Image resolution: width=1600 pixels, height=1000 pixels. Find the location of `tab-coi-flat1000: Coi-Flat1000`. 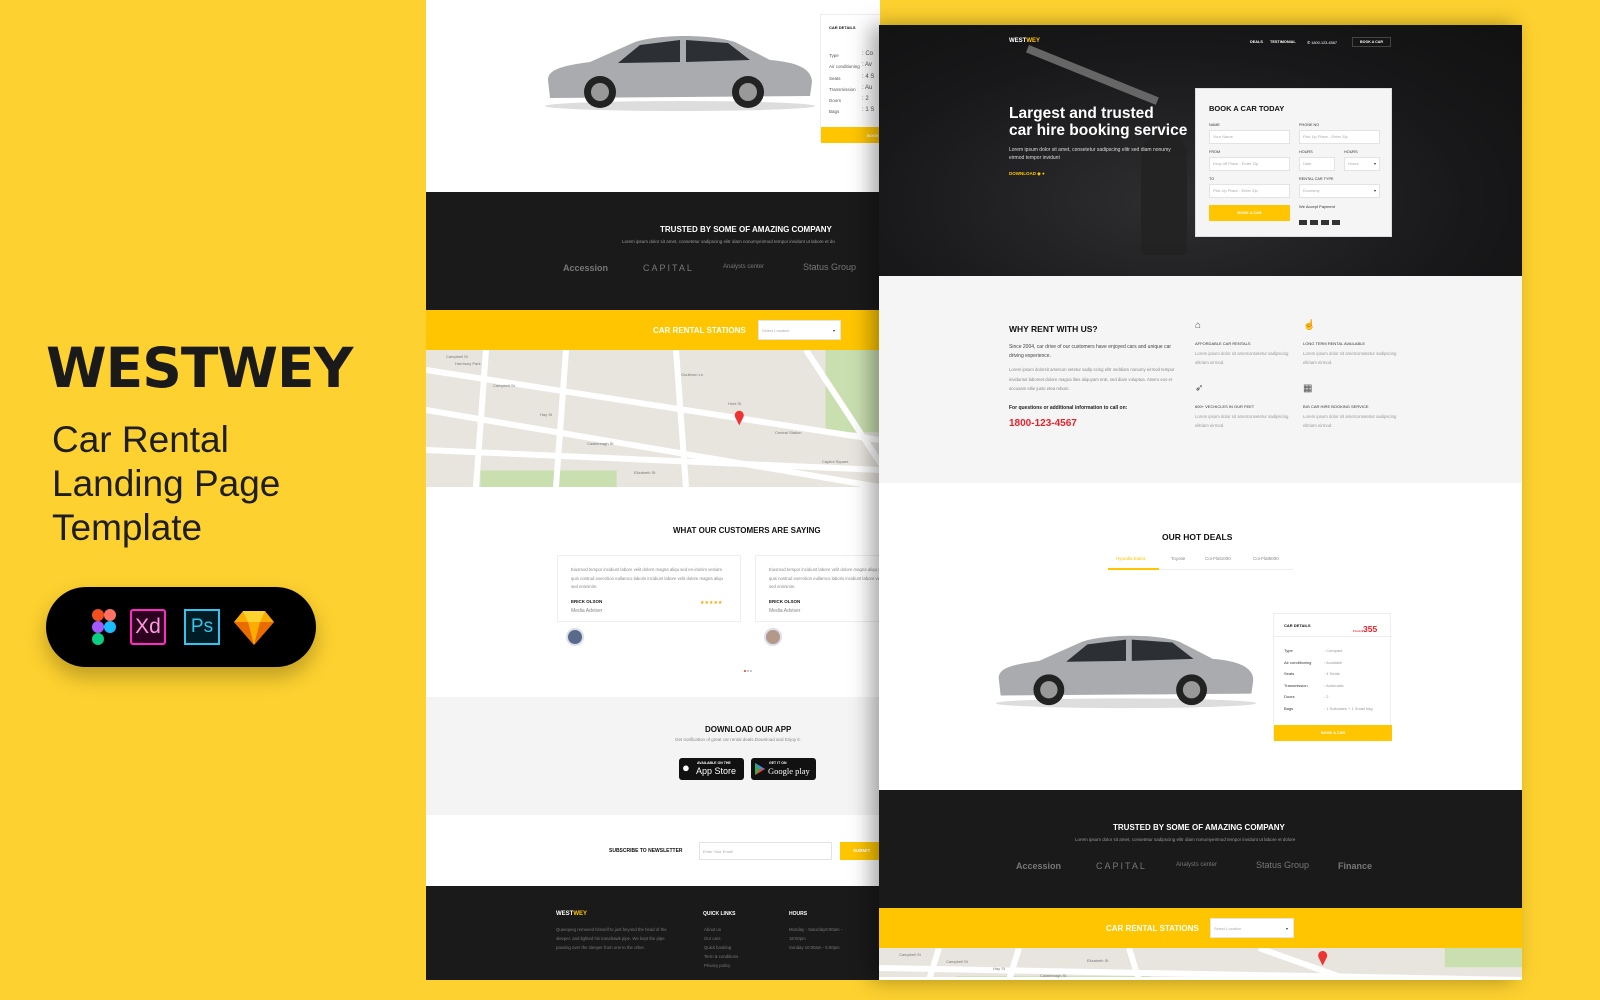

tab-coi-flat1000: Coi-Flat1000 is located at coordinates (1218, 558).